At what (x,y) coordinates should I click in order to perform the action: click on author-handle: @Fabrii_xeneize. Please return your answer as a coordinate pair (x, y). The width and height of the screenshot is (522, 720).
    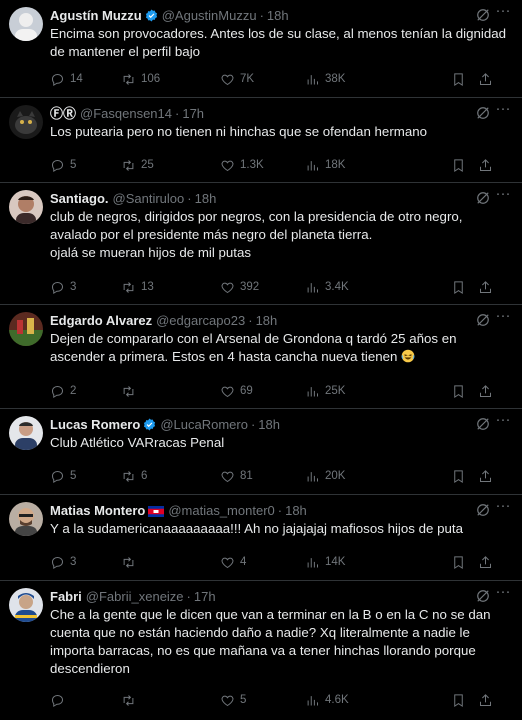
    Looking at the image, I should click on (135, 596).